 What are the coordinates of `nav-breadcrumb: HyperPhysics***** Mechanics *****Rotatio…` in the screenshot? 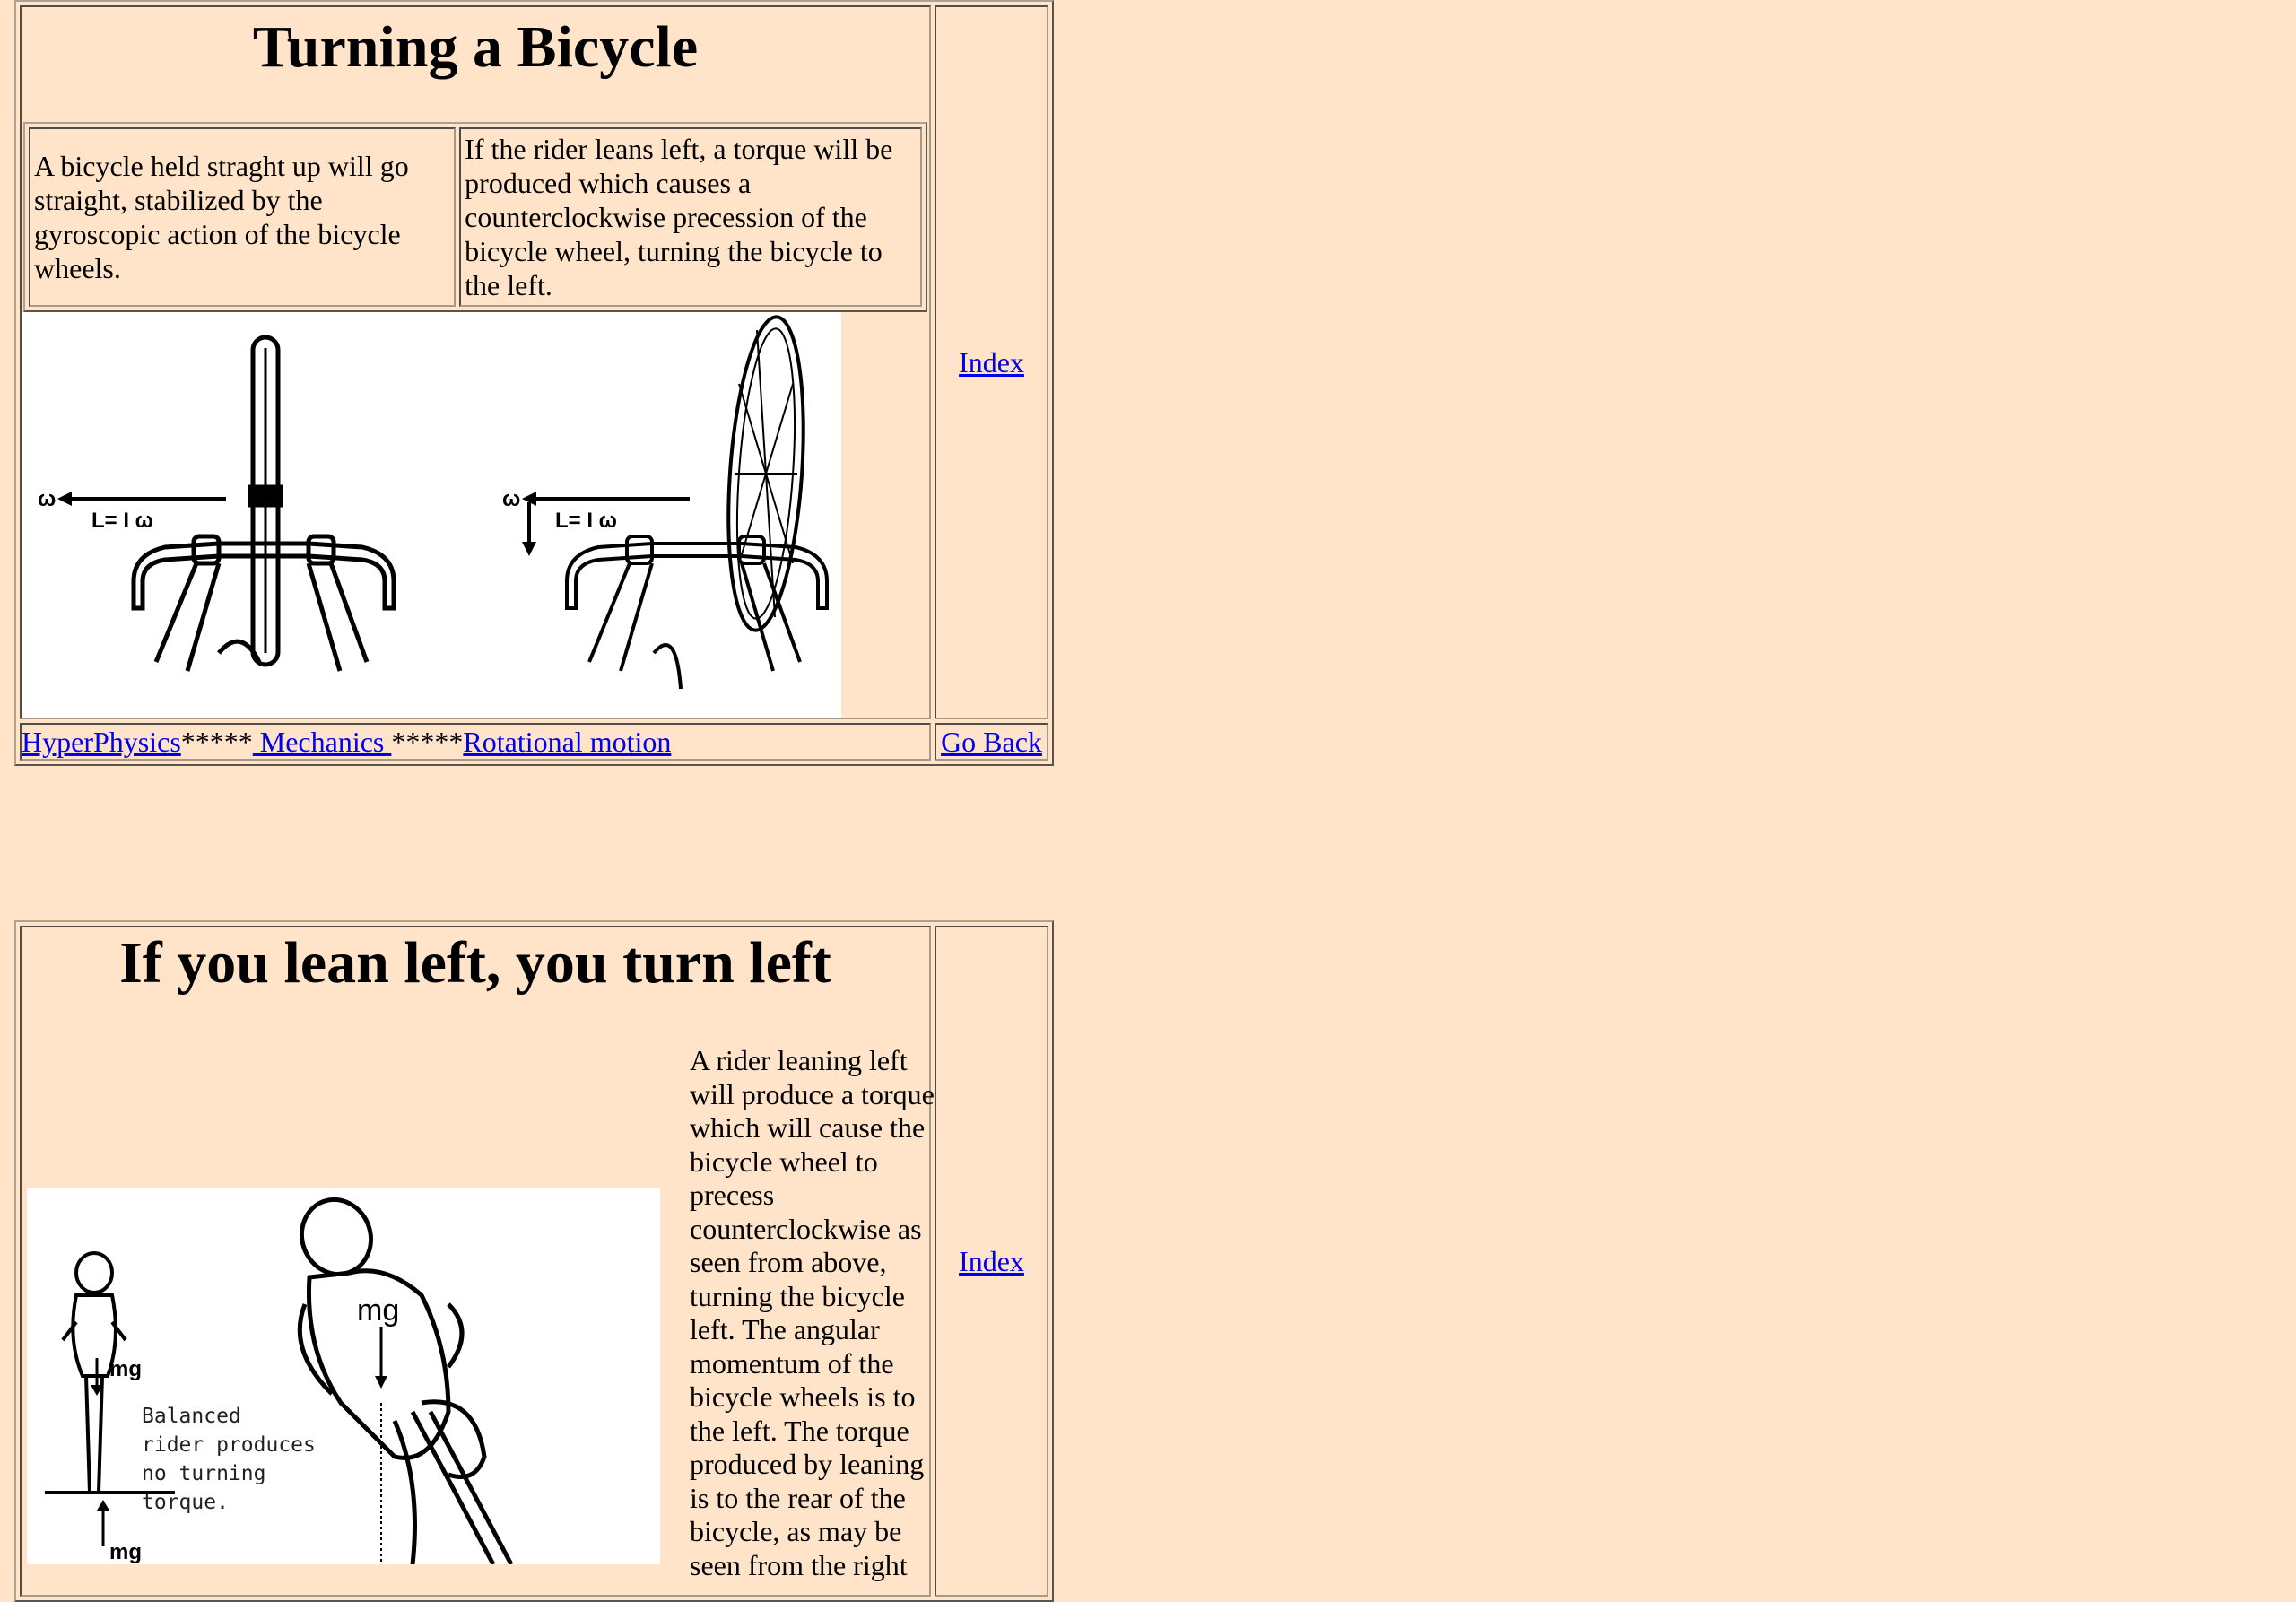 It's located at (475, 742).